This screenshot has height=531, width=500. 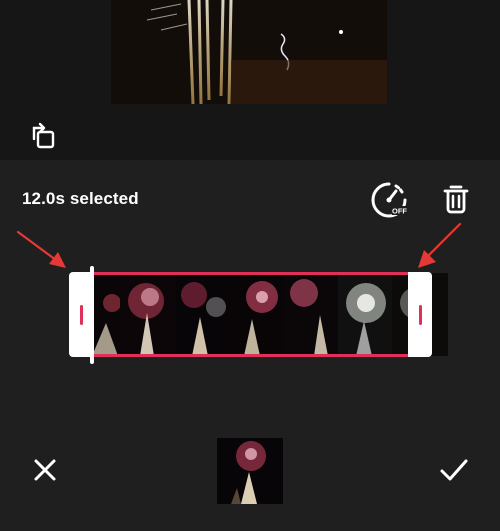 I want to click on trim-handle-right, so click(x=420, y=314).